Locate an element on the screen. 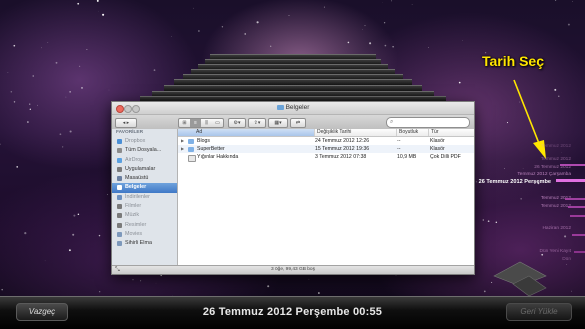  current-date-label: 26 Temmuz 2012 Perşembe 00:55 is located at coordinates (292, 312).